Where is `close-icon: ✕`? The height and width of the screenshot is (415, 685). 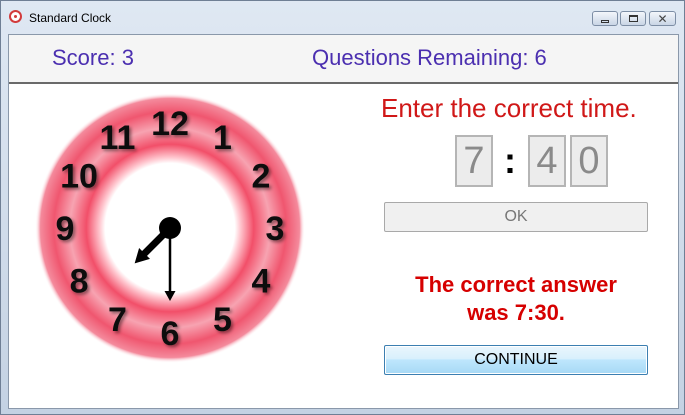
close-icon: ✕ is located at coordinates (662, 18).